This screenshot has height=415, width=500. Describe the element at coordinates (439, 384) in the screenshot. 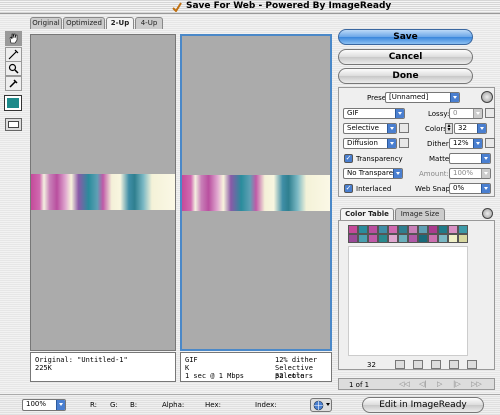

I see `play-icon: ▷` at that location.